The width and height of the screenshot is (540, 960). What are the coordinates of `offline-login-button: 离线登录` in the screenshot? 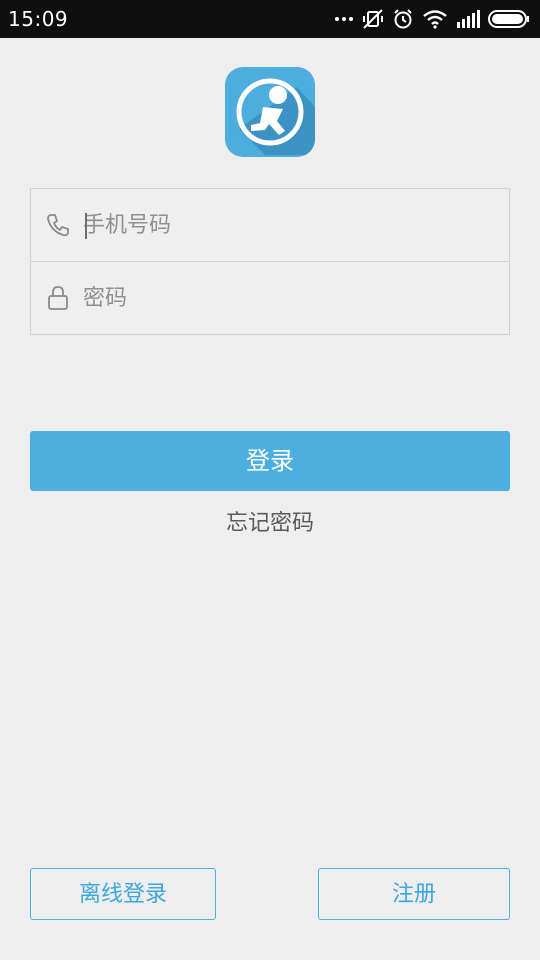 It's located at (123, 894).